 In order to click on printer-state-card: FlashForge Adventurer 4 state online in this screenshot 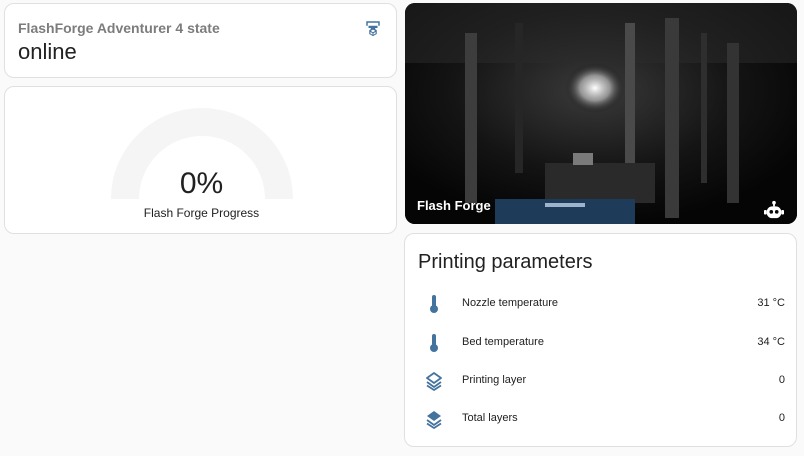, I will do `click(200, 40)`.